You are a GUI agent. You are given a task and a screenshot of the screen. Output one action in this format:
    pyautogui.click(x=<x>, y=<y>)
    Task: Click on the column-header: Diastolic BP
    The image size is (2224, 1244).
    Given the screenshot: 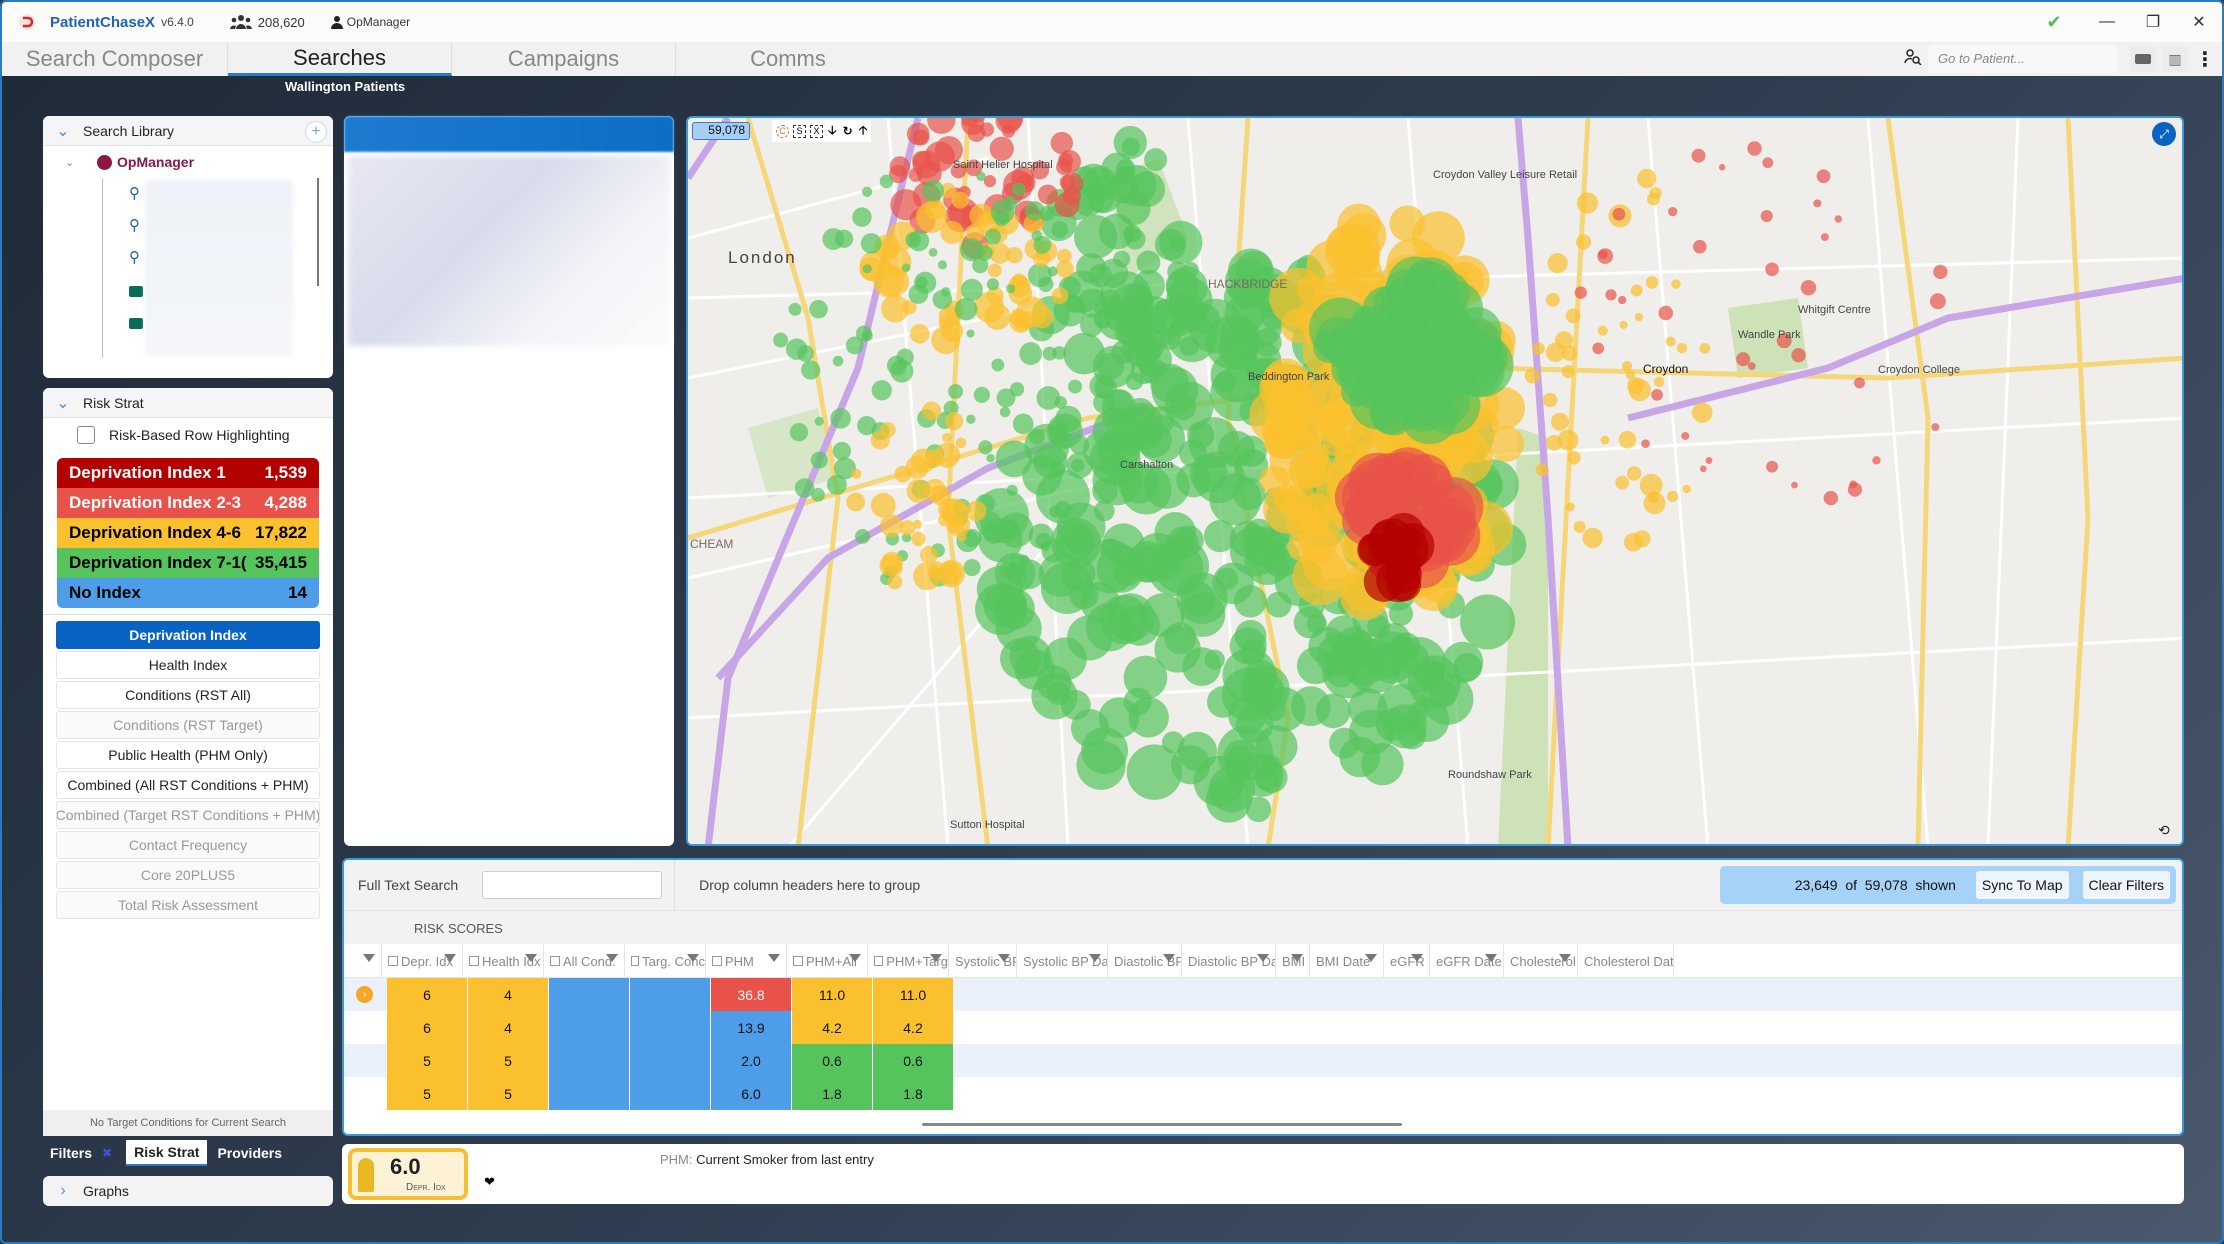 What is the action you would take?
    pyautogui.click(x=1145, y=961)
    